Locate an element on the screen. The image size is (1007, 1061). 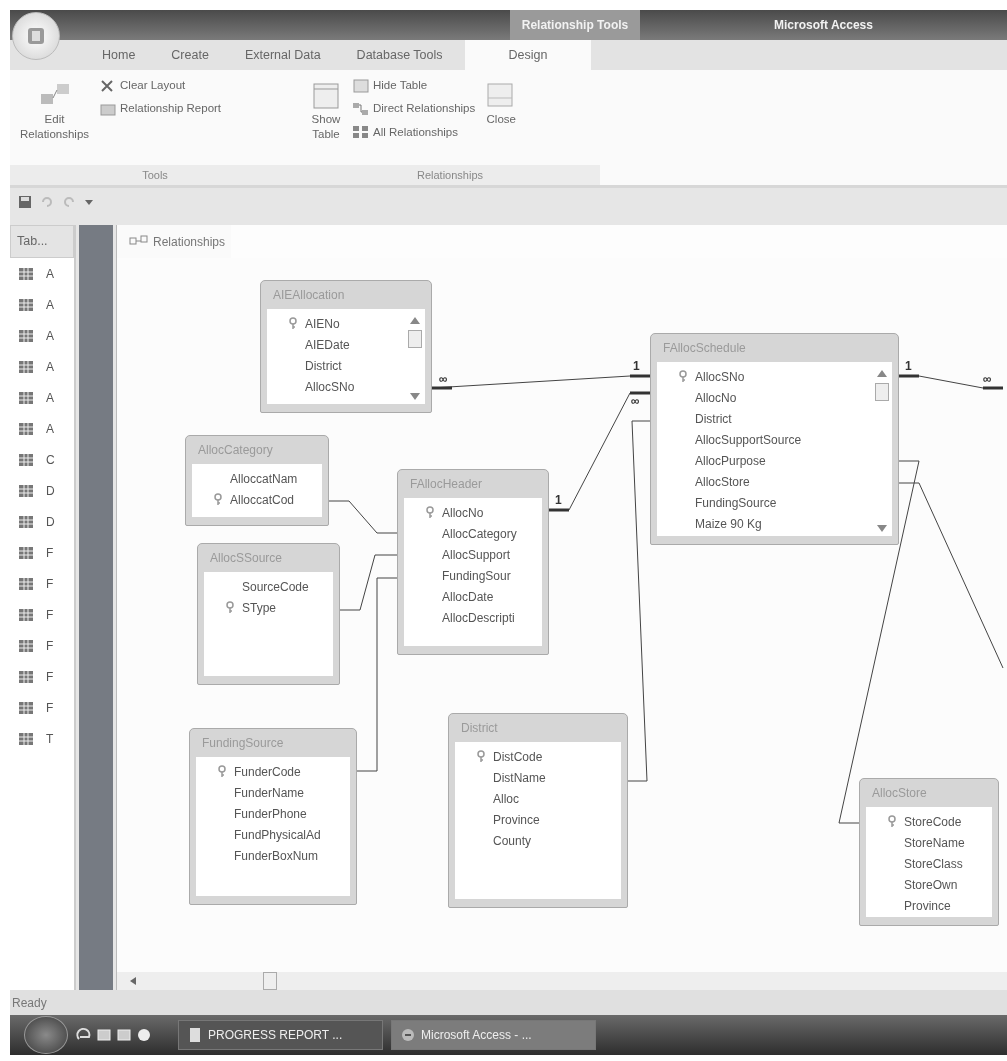
field-name: FunderCode is located at coordinates (267, 771).